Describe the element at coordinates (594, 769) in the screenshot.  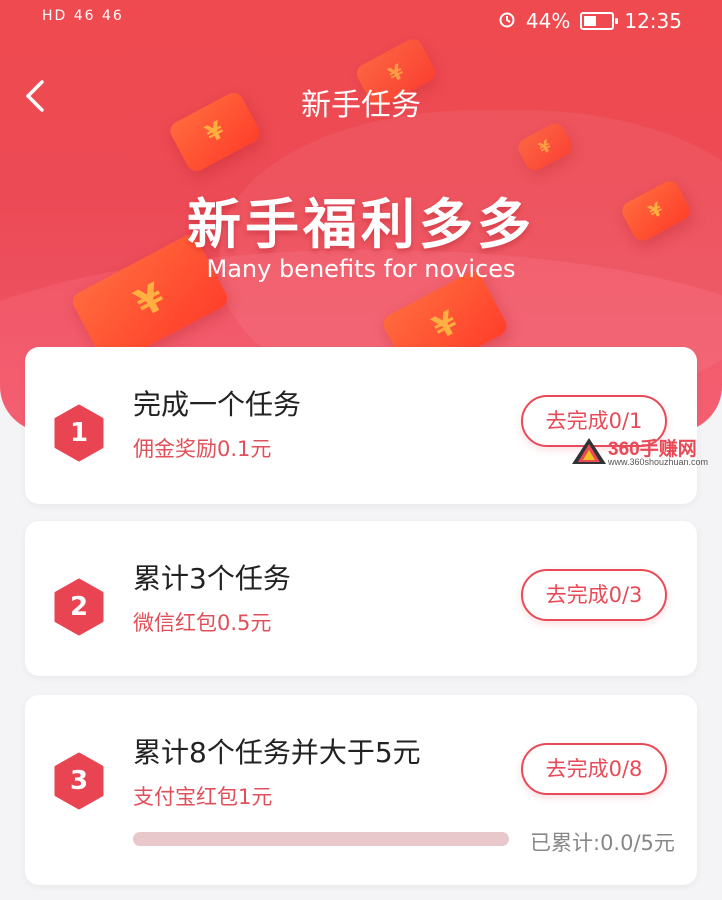
I see `go-complete-button: 去完成0/8` at that location.